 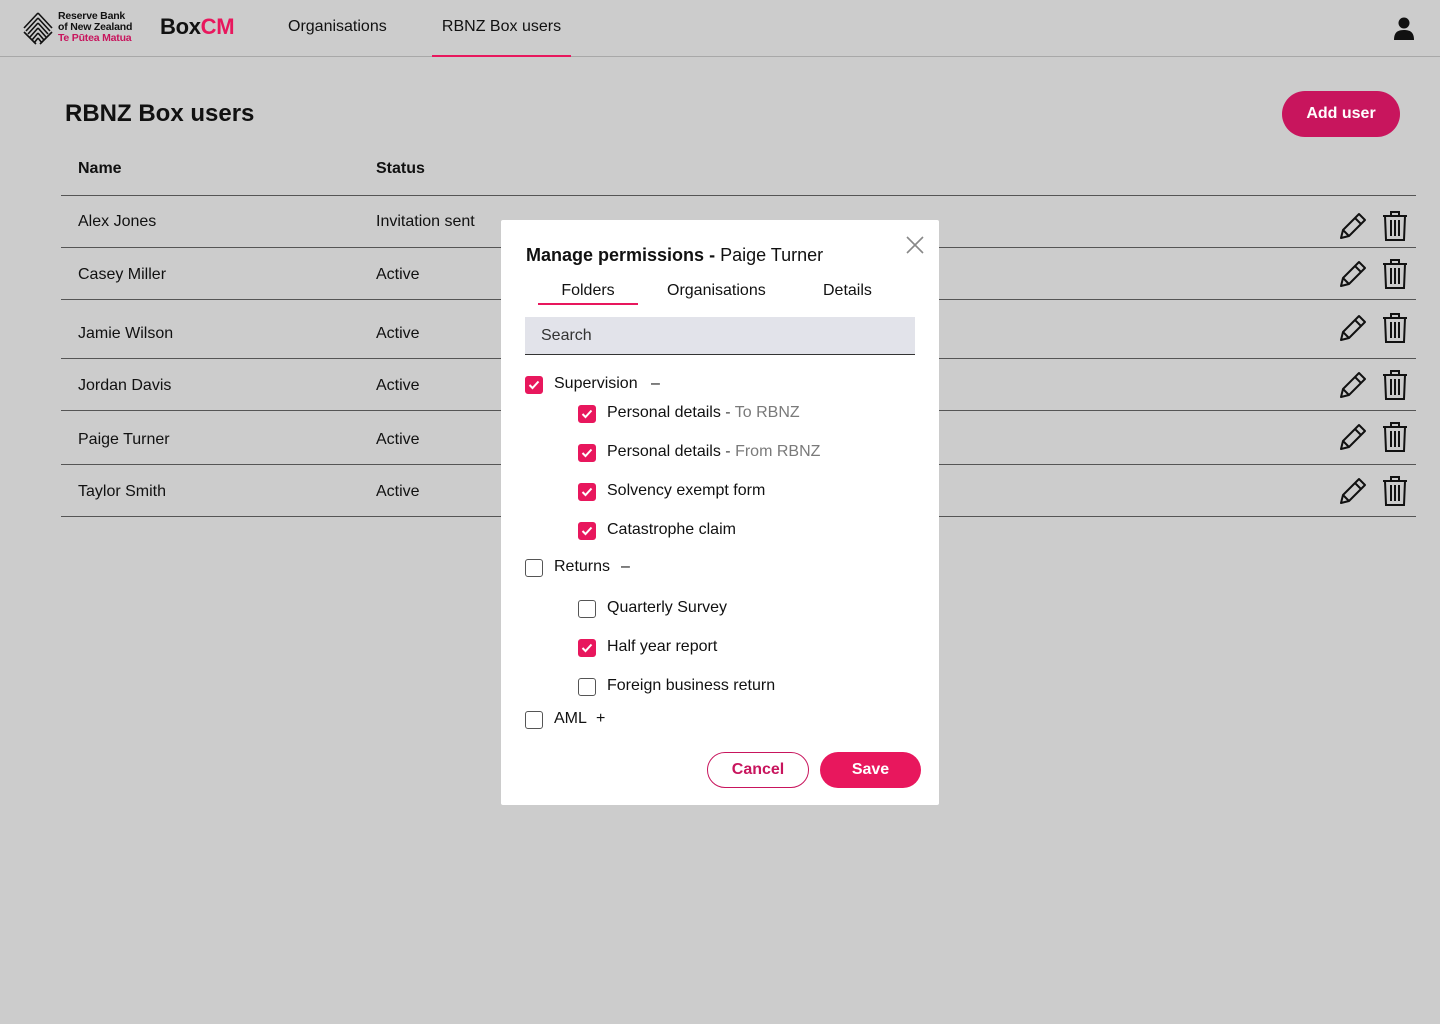 What do you see at coordinates (95, 38) in the screenshot?
I see `logo-line-3: Te Pūtea Matua` at bounding box center [95, 38].